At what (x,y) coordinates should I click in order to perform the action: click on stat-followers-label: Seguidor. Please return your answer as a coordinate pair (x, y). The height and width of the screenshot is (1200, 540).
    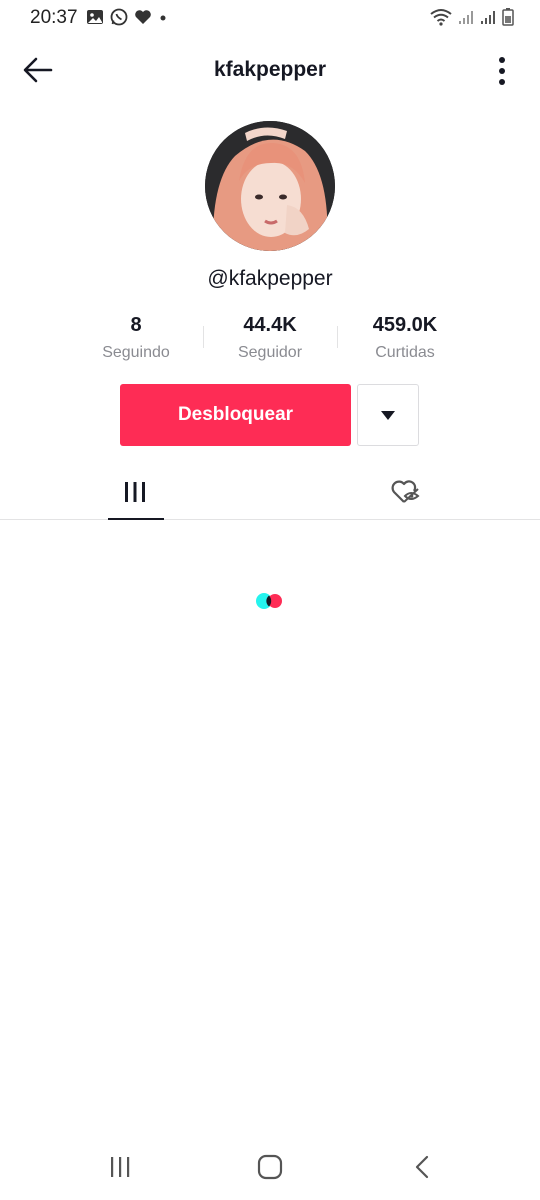
    Looking at the image, I should click on (270, 352).